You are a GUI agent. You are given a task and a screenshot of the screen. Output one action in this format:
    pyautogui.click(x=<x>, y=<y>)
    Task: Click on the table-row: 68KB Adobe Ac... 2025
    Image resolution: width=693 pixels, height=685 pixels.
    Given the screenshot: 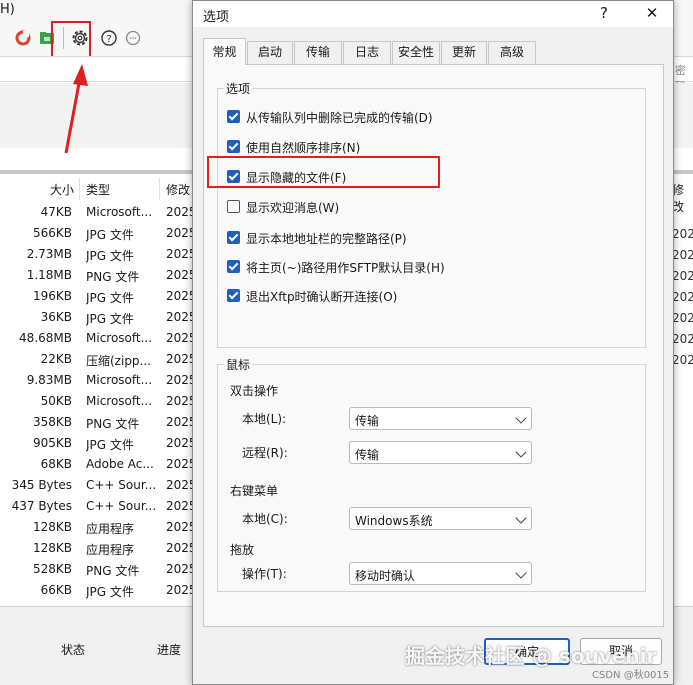 What is the action you would take?
    pyautogui.click(x=100, y=464)
    